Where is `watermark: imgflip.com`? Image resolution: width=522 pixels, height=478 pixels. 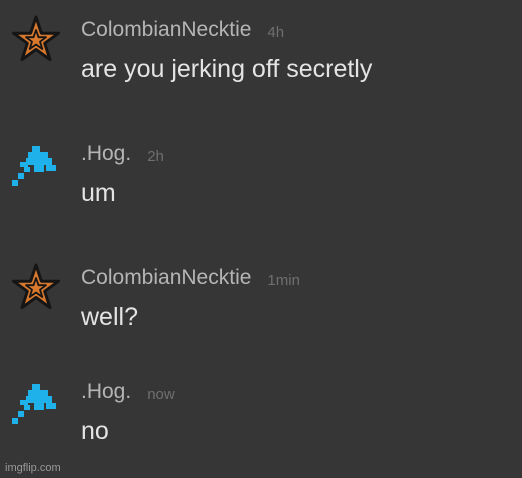
watermark: imgflip.com is located at coordinates (33, 468).